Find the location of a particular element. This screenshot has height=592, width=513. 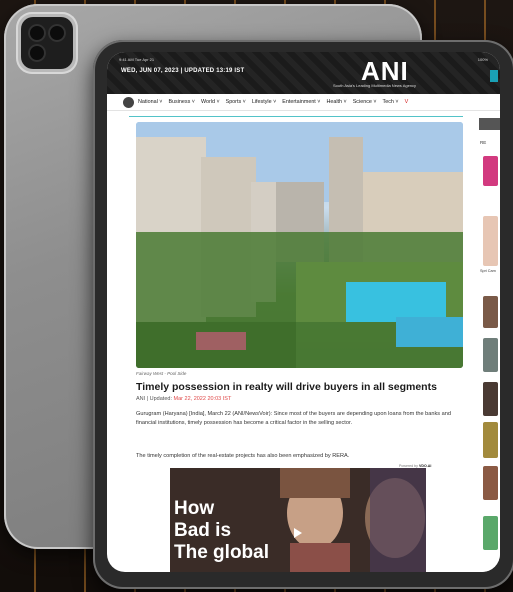

video-text-line-3: The global is located at coordinates (221, 552).